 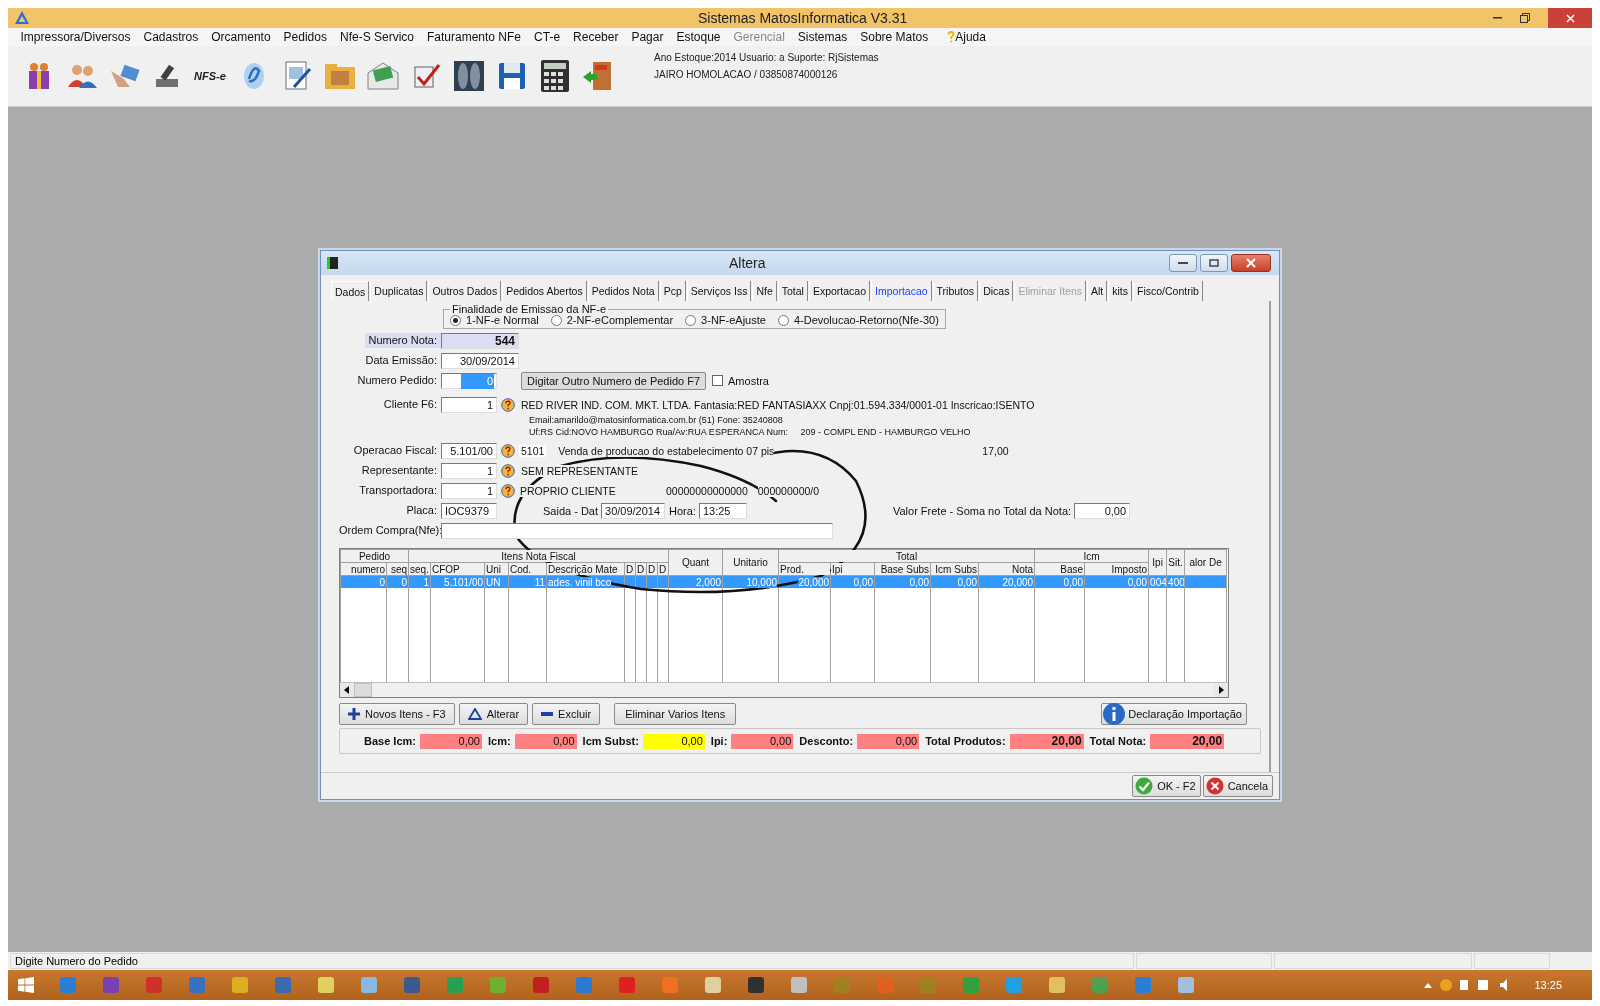 I want to click on menu-item: Nfe-S Servico, so click(x=377, y=37).